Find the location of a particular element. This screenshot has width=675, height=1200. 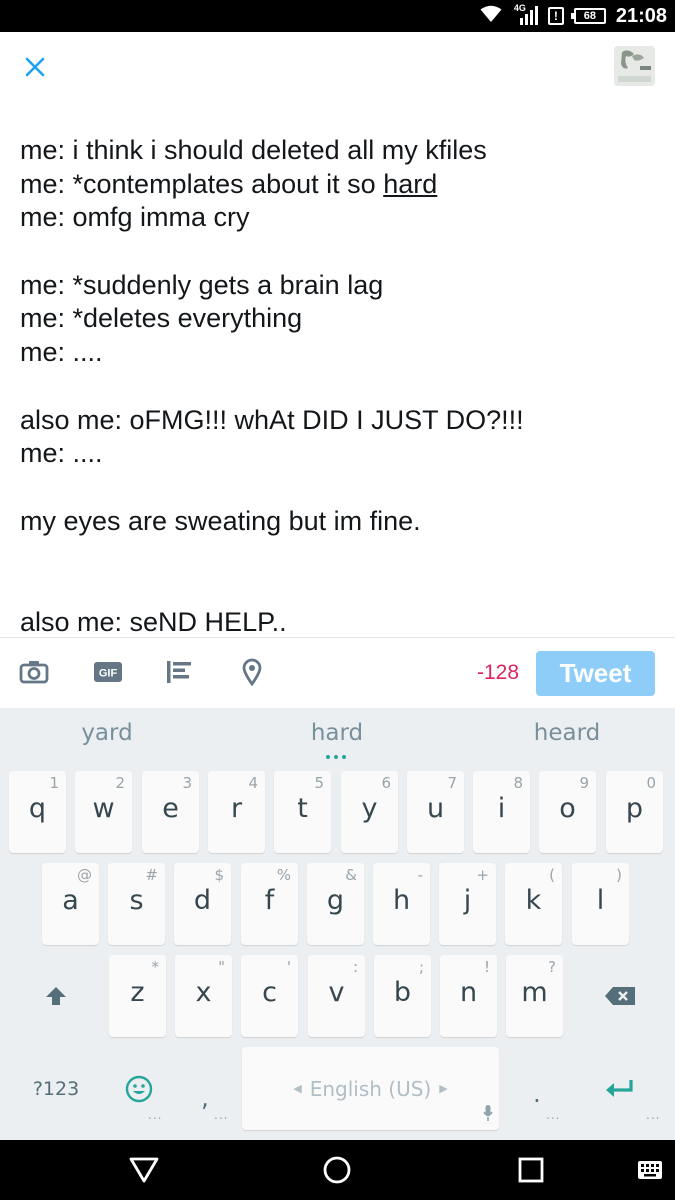

key-m: ? m is located at coordinates (534, 996).